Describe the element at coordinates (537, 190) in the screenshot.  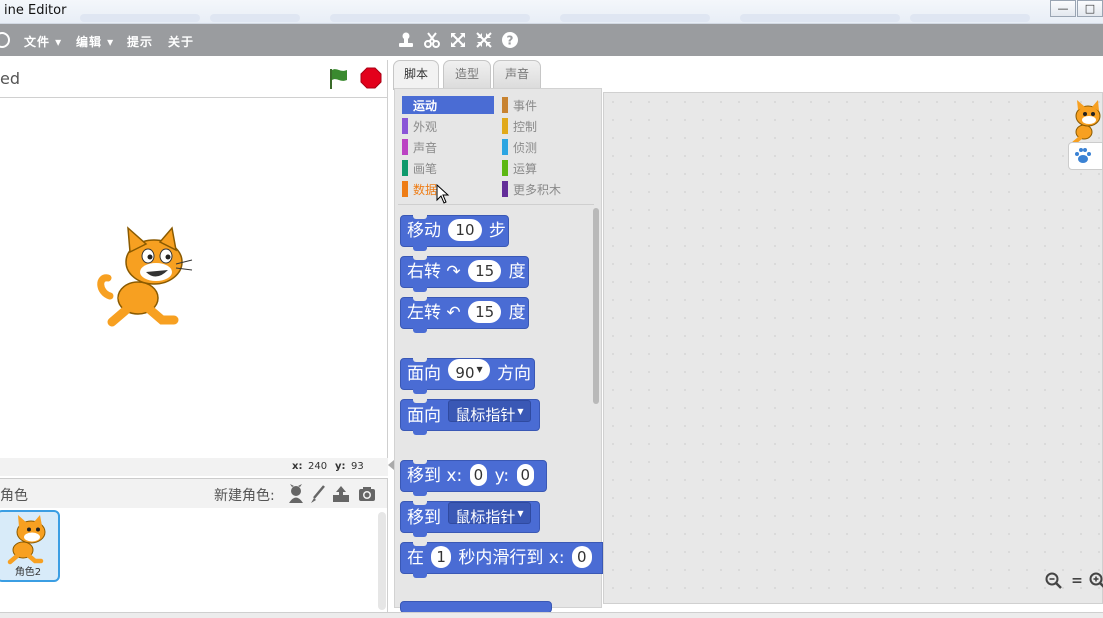
I see `category-label: 更多积木` at that location.